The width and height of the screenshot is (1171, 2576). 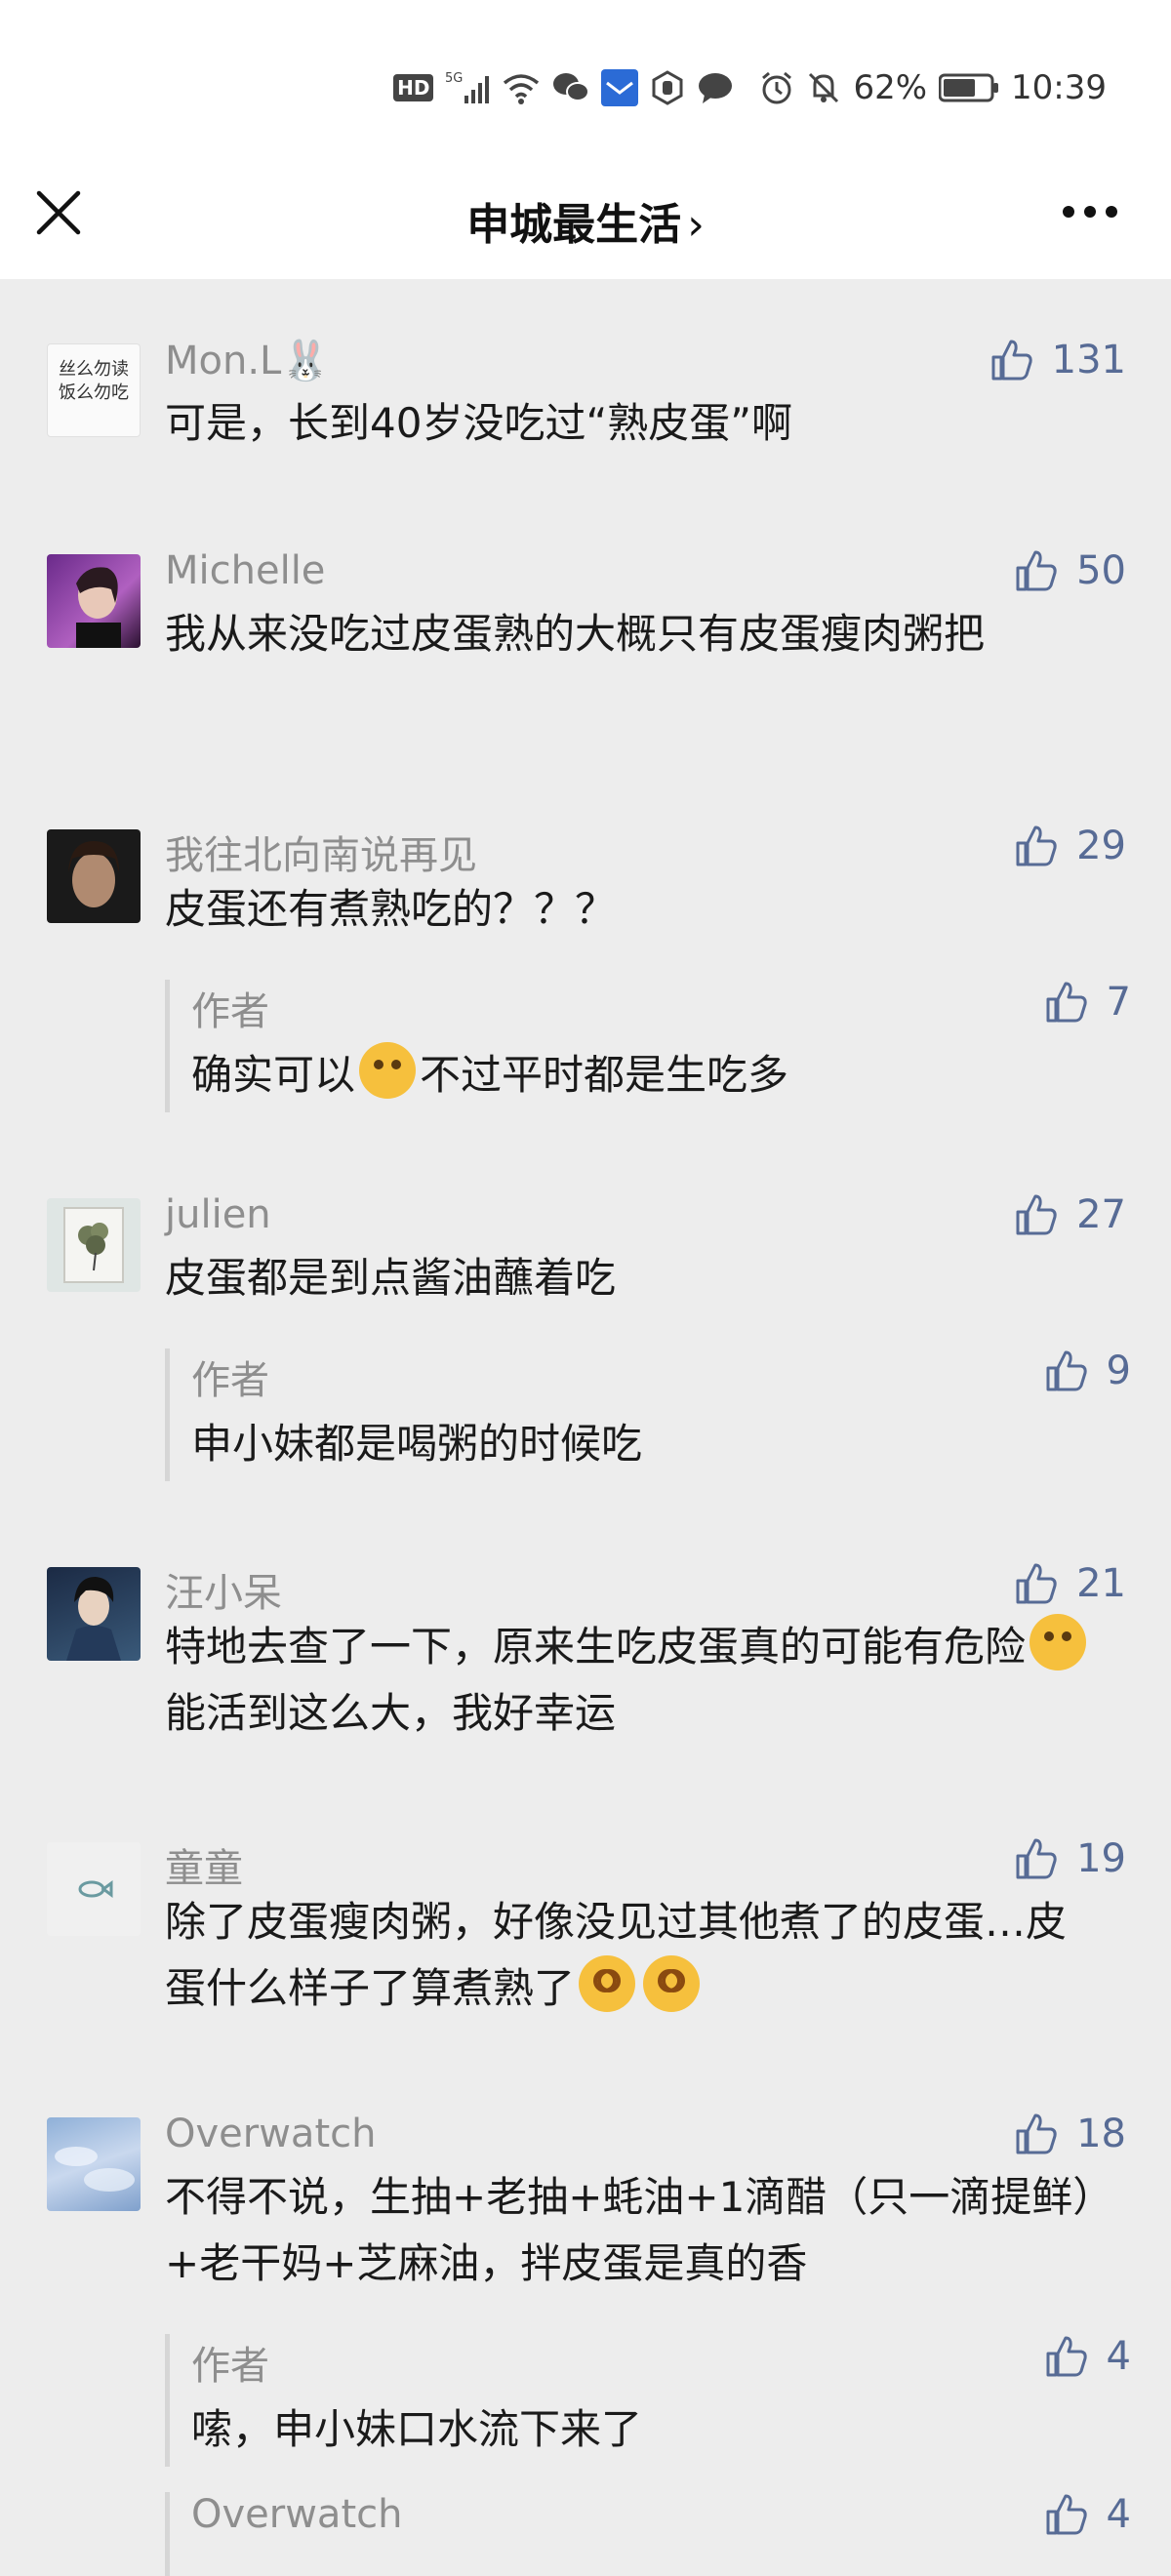 What do you see at coordinates (297, 2514) in the screenshot?
I see `reply-author: Overwatch` at bounding box center [297, 2514].